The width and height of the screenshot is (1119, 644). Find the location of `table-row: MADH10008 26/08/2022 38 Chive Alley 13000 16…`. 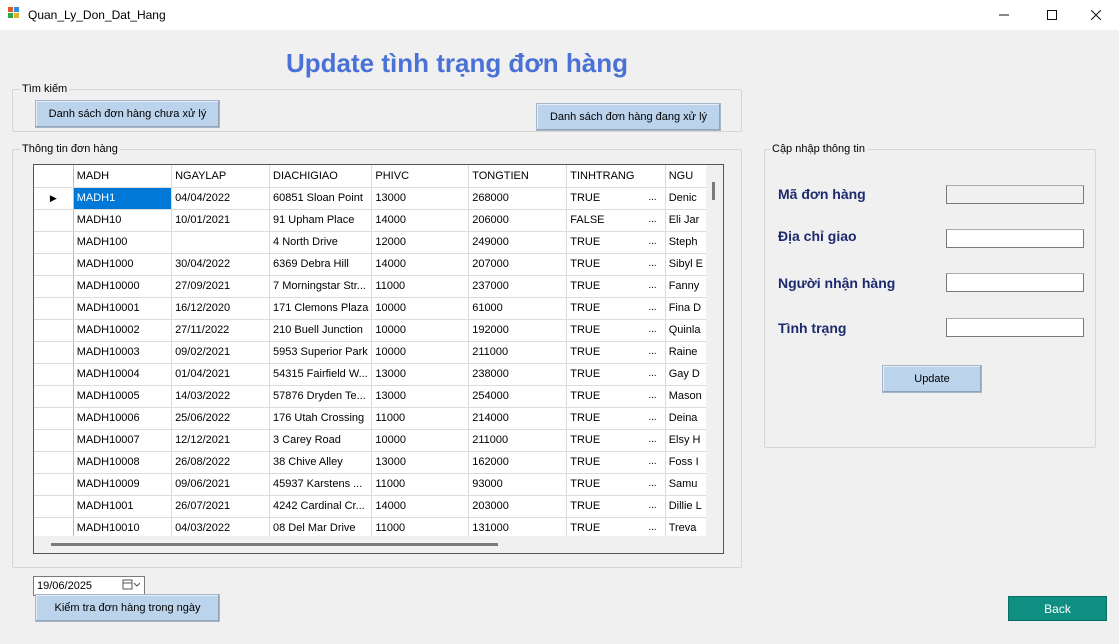

table-row: MADH10008 26/08/2022 38 Chive Alley 13000 16… is located at coordinates (370, 462).